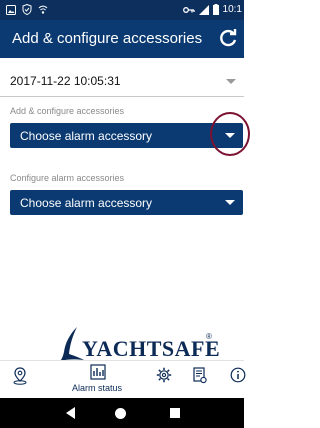  Describe the element at coordinates (203, 9) in the screenshot. I see `signal-icon` at that location.